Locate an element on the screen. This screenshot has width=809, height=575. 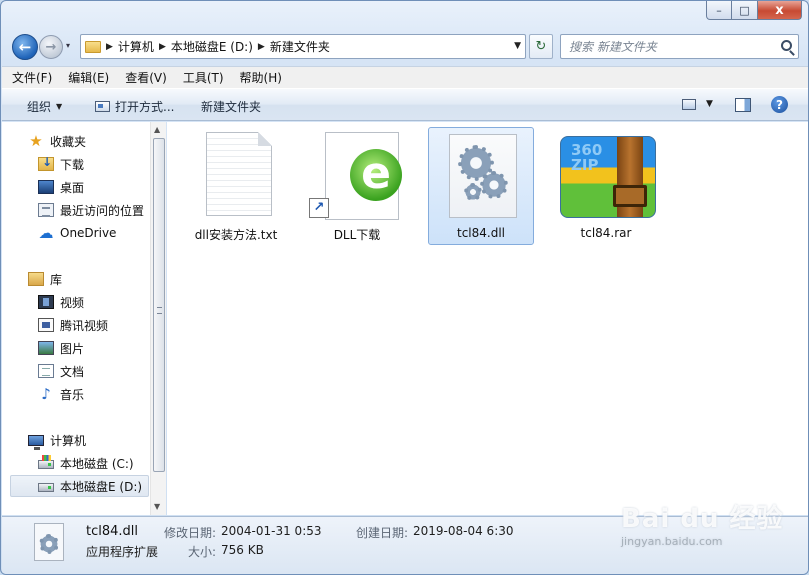
file-item-dll-download-shortcut: e ↗ DLL下载 is located at coordinates (357, 186).